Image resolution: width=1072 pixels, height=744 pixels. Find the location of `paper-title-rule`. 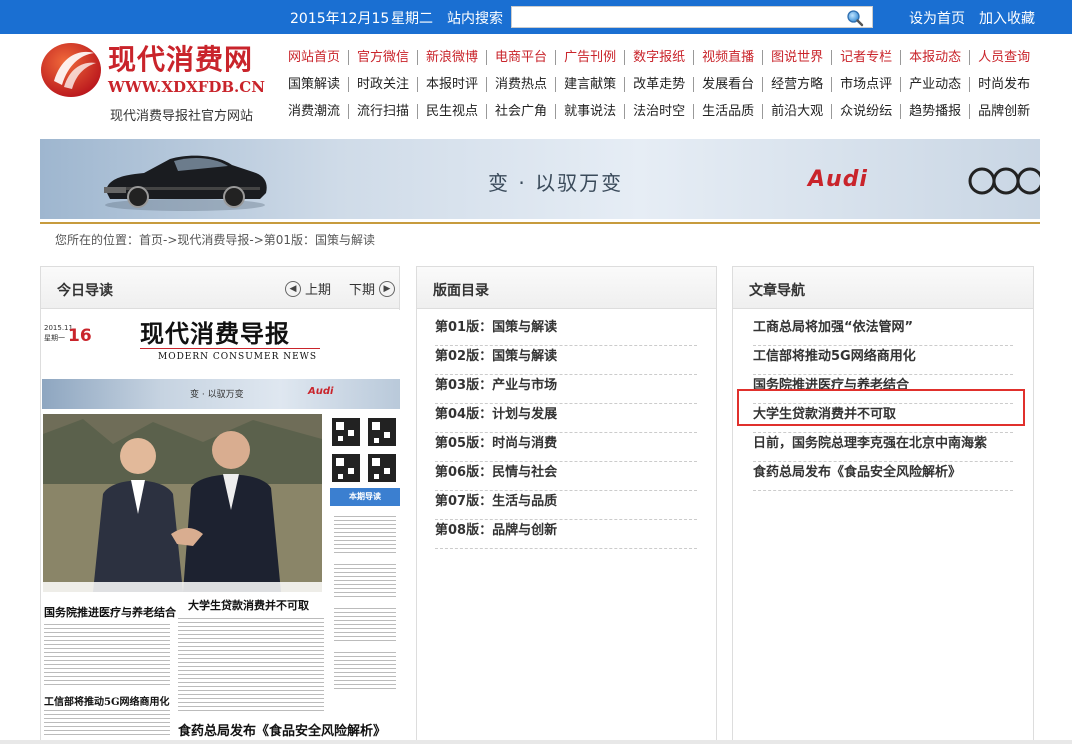

paper-title-rule is located at coordinates (230, 348).